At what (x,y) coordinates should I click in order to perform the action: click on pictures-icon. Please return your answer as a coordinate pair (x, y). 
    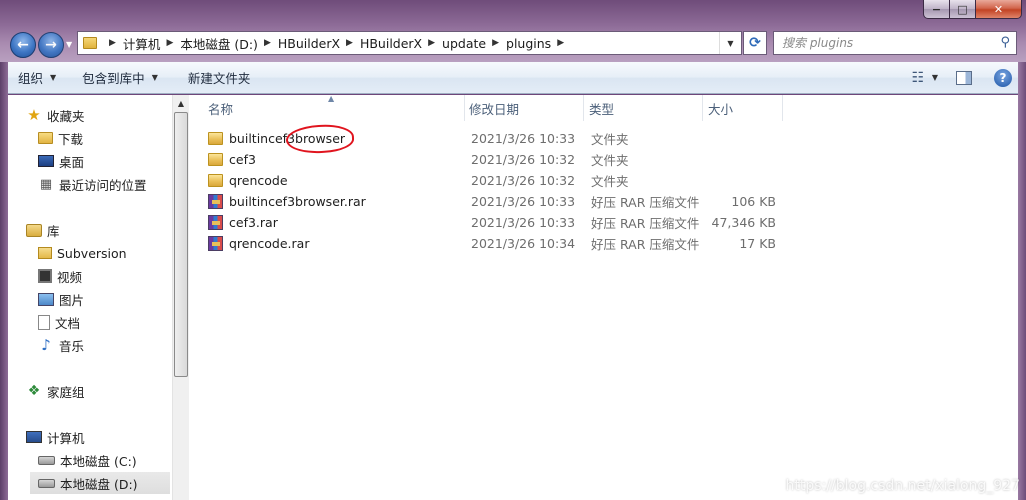
    Looking at the image, I should click on (46, 299).